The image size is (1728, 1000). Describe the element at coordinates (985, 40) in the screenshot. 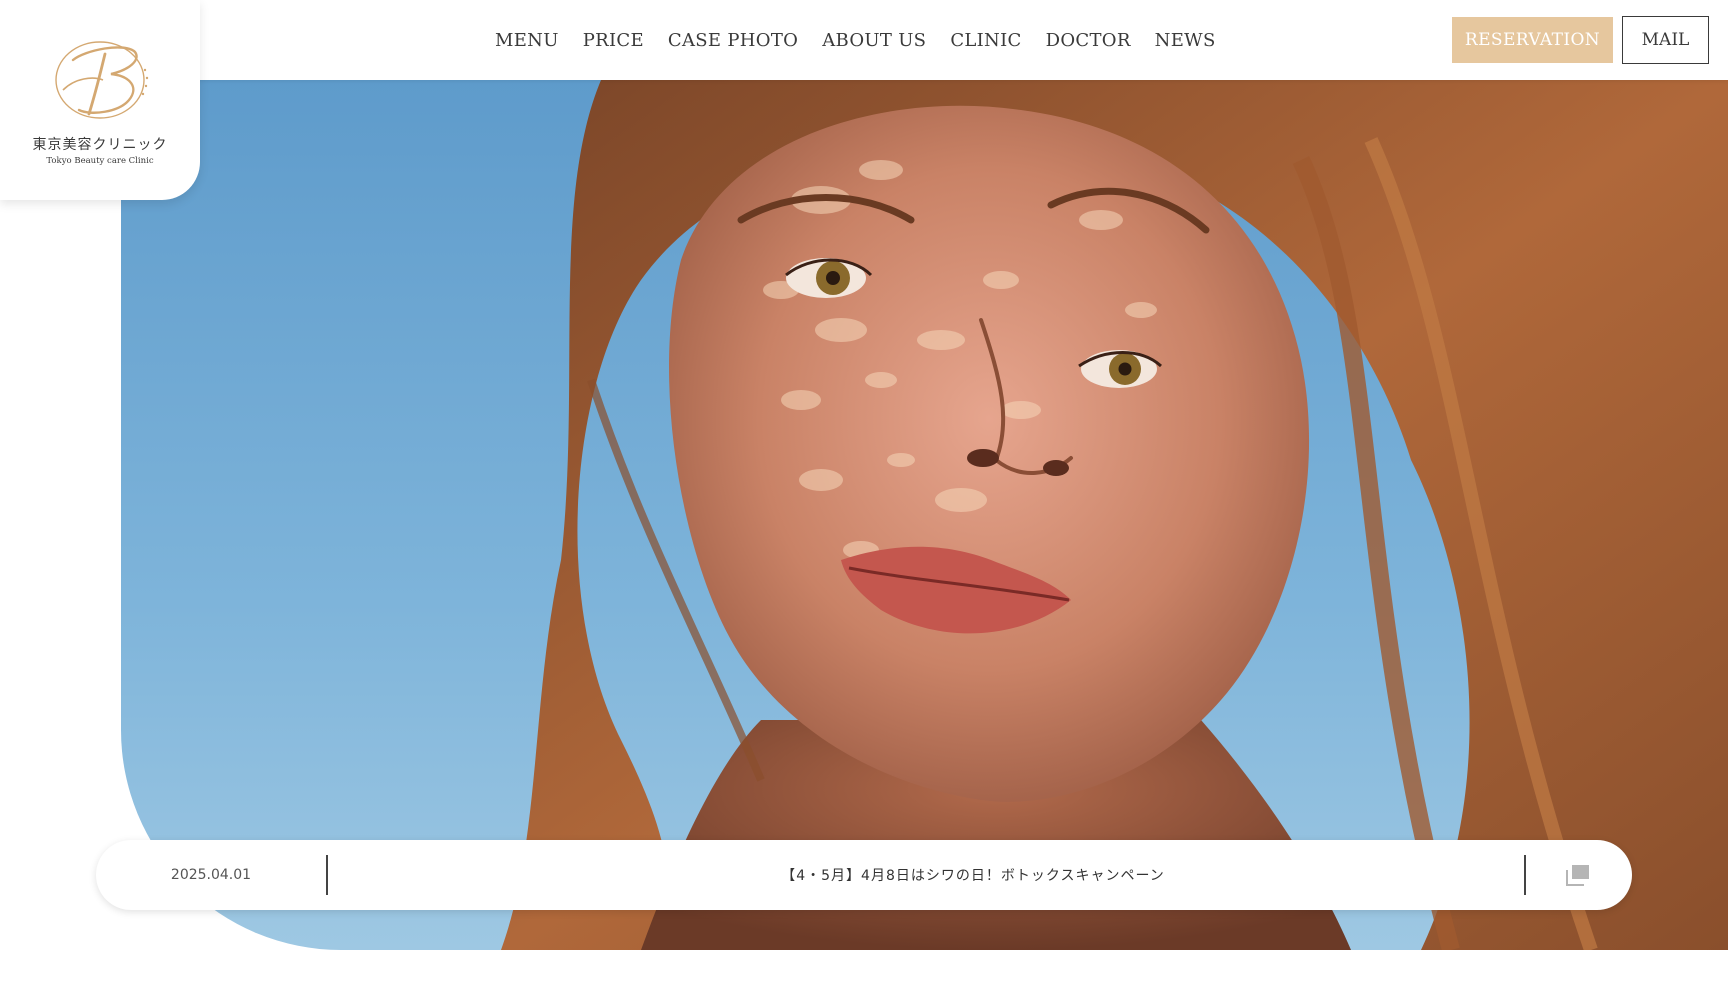

I see `nav-item-clinic: CLINIC` at that location.